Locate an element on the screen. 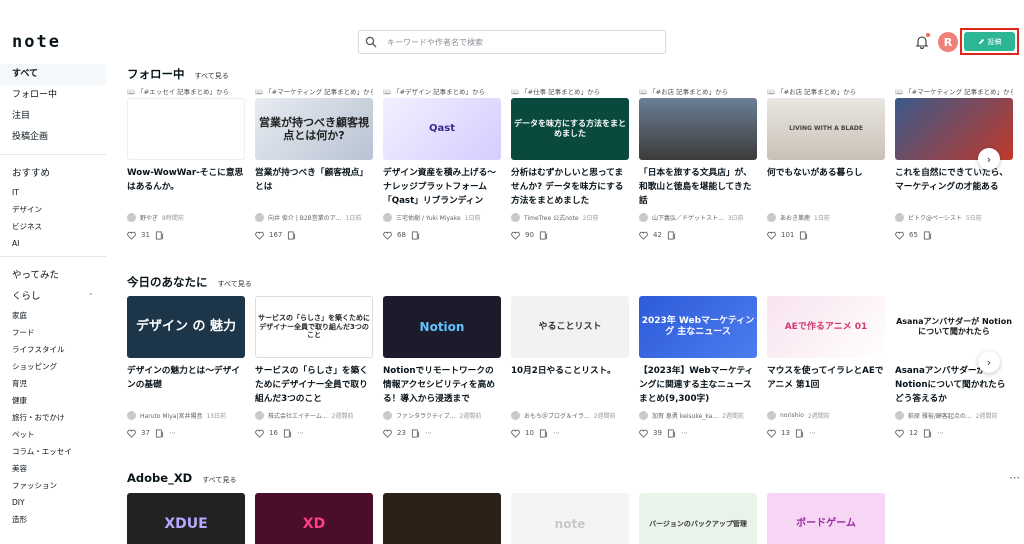 Image resolution: width=1024 pixels, height=544 pixels. sidebar-item-life: コラム・エッセイ is located at coordinates (53, 449).